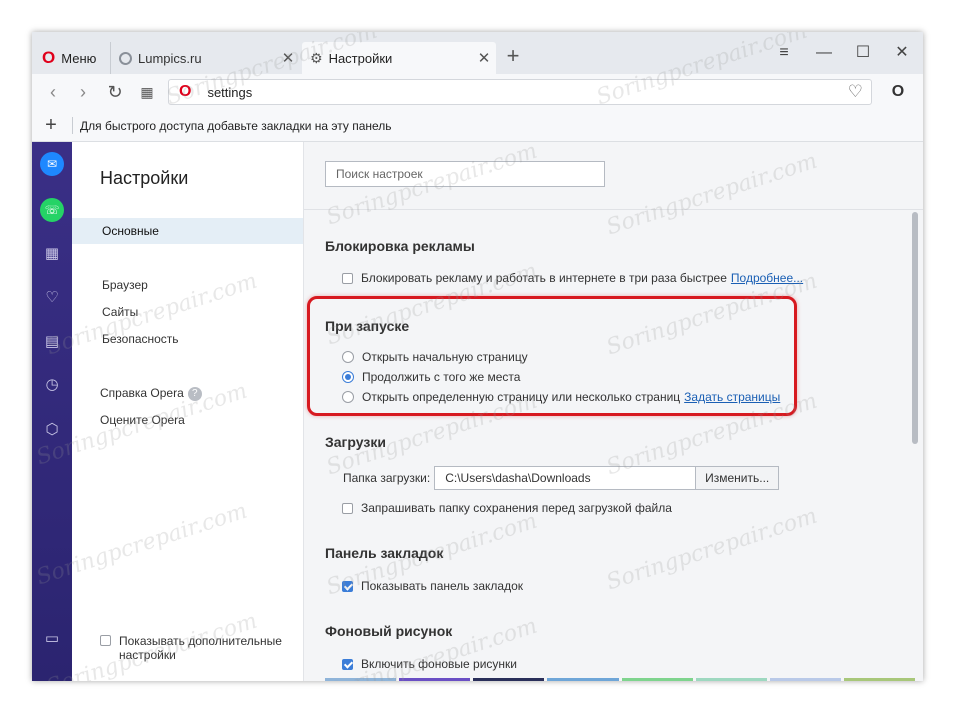 The image size is (955, 713). I want to click on page-favicon-icon, so click(125, 58).